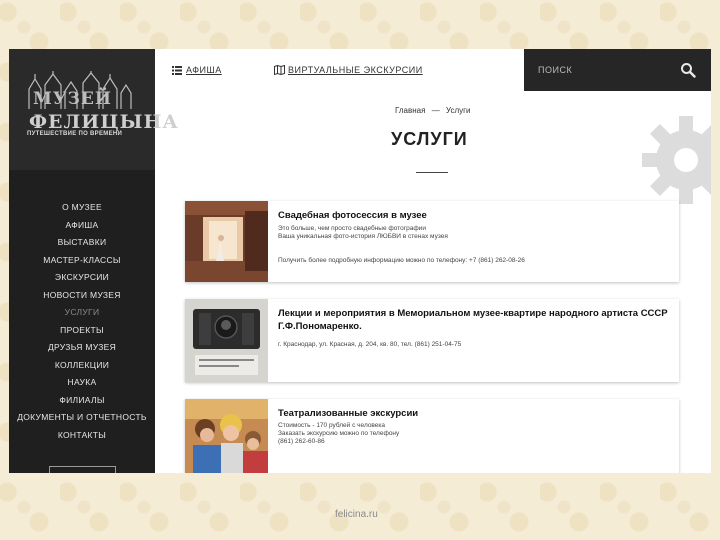 The width and height of the screenshot is (720, 540). What do you see at coordinates (82, 469) in the screenshot?
I see `sidebar-bottom-button` at bounding box center [82, 469].